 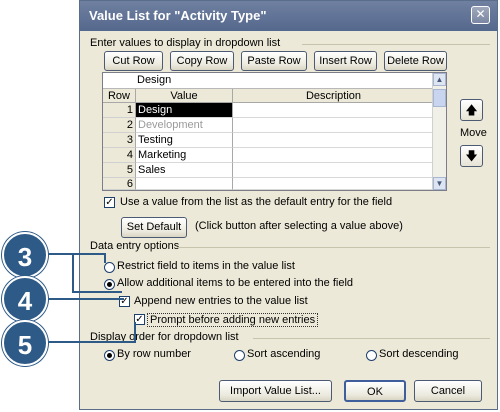 What do you see at coordinates (25, 299) in the screenshot?
I see `callout-badge-4: 4` at bounding box center [25, 299].